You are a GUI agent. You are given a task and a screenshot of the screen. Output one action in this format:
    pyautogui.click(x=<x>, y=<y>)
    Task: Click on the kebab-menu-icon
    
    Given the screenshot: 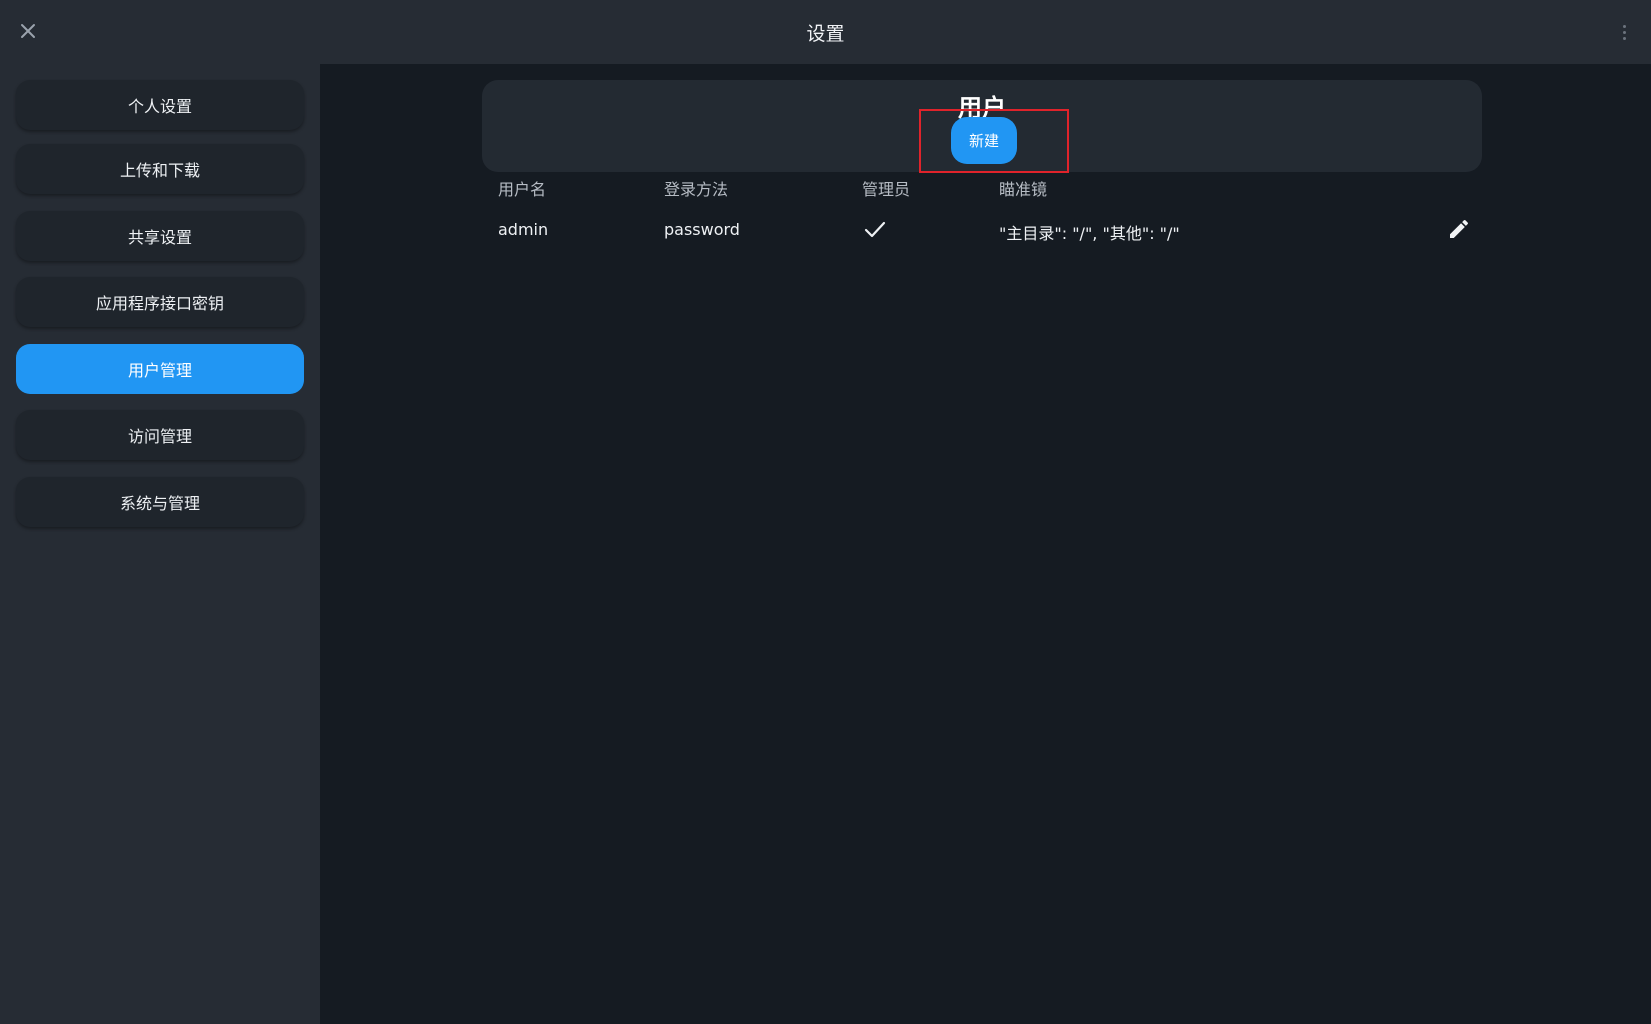 What is the action you would take?
    pyautogui.click(x=1624, y=26)
    